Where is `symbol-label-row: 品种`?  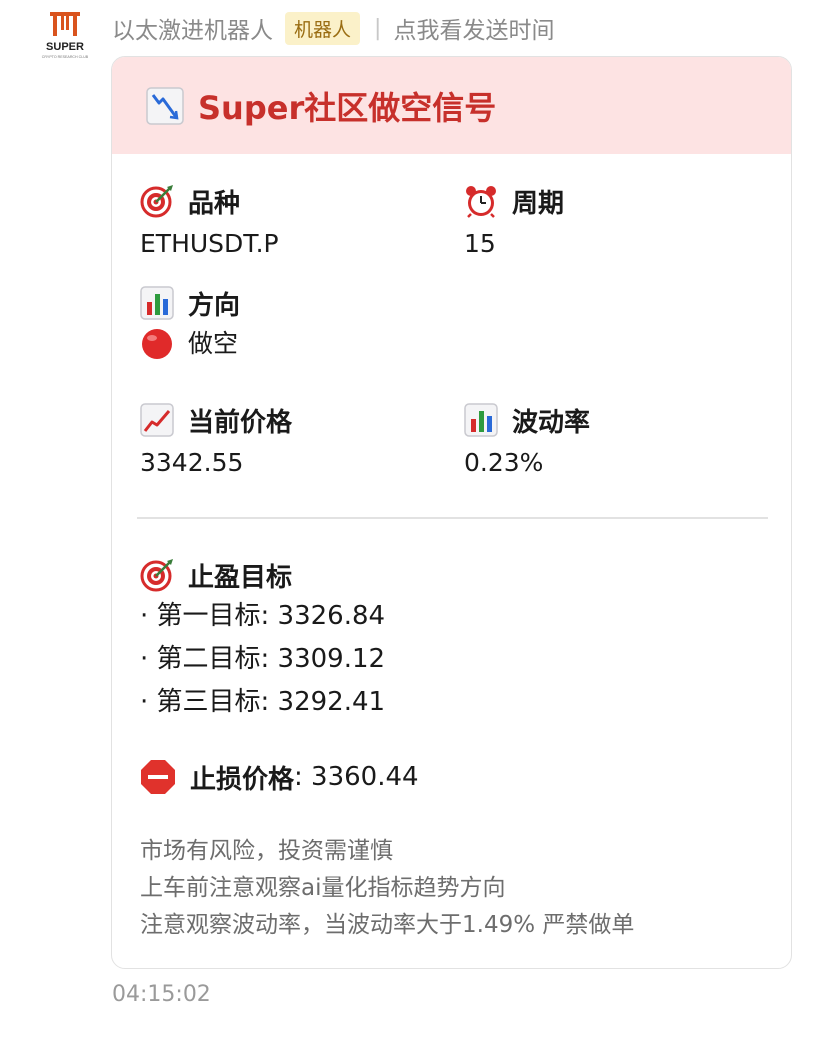 symbol-label-row: 品种 is located at coordinates (190, 201).